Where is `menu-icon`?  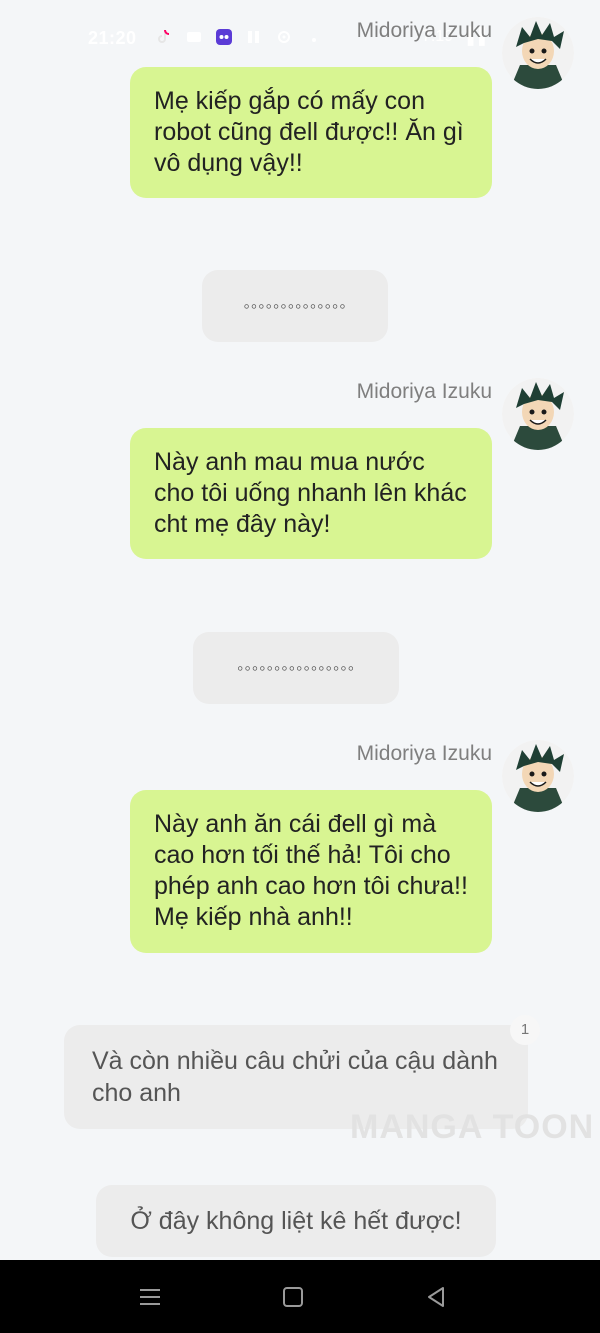
menu-icon is located at coordinates (150, 1297).